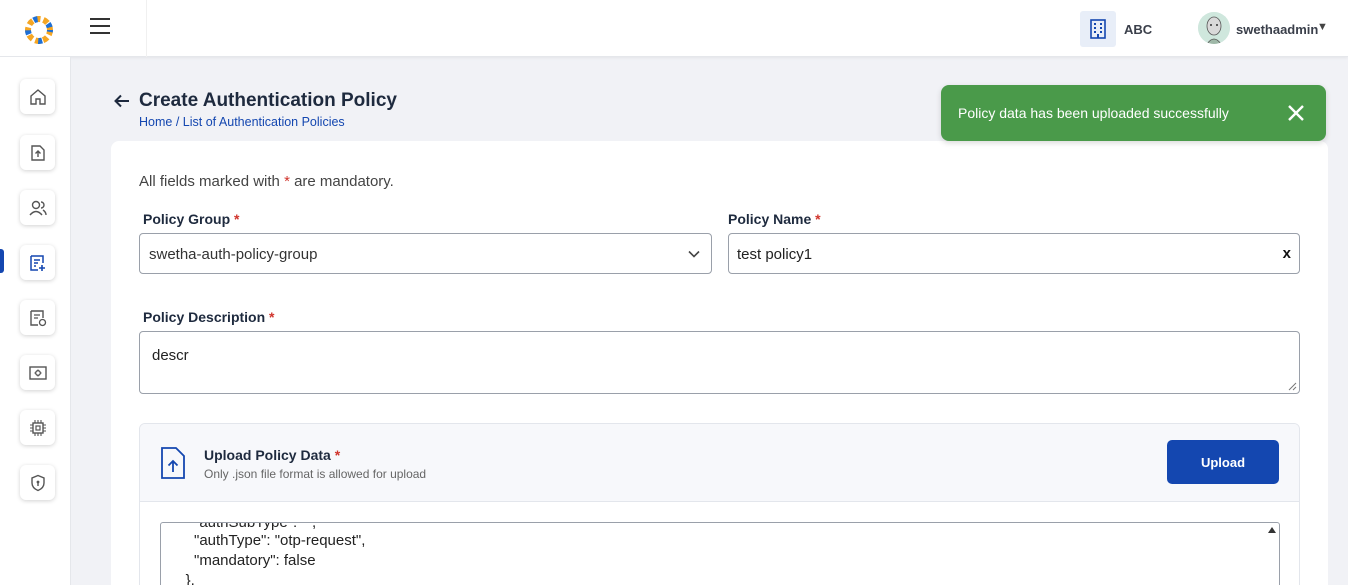 Image resolution: width=1348 pixels, height=585 pixels. What do you see at coordinates (264, 122) in the screenshot?
I see `breadcrumb-current-link: List of Authentication Policies` at bounding box center [264, 122].